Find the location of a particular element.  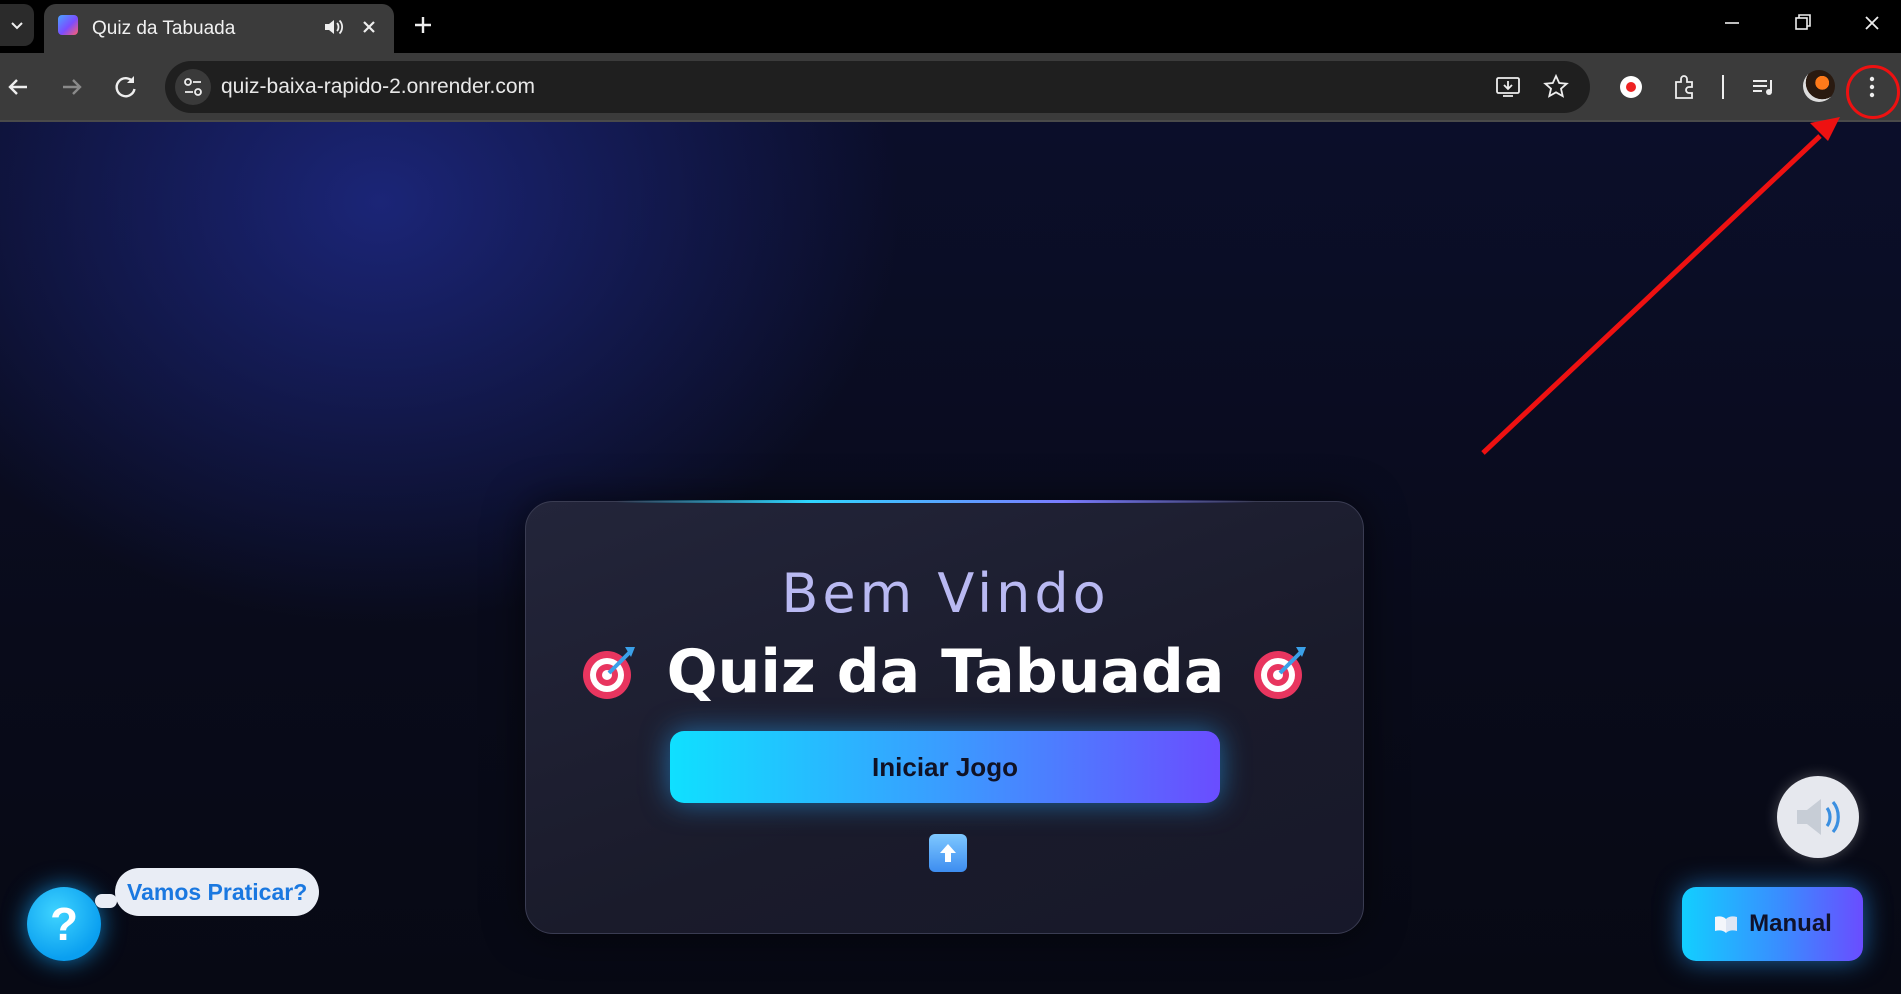

install-icon is located at coordinates (1508, 87).